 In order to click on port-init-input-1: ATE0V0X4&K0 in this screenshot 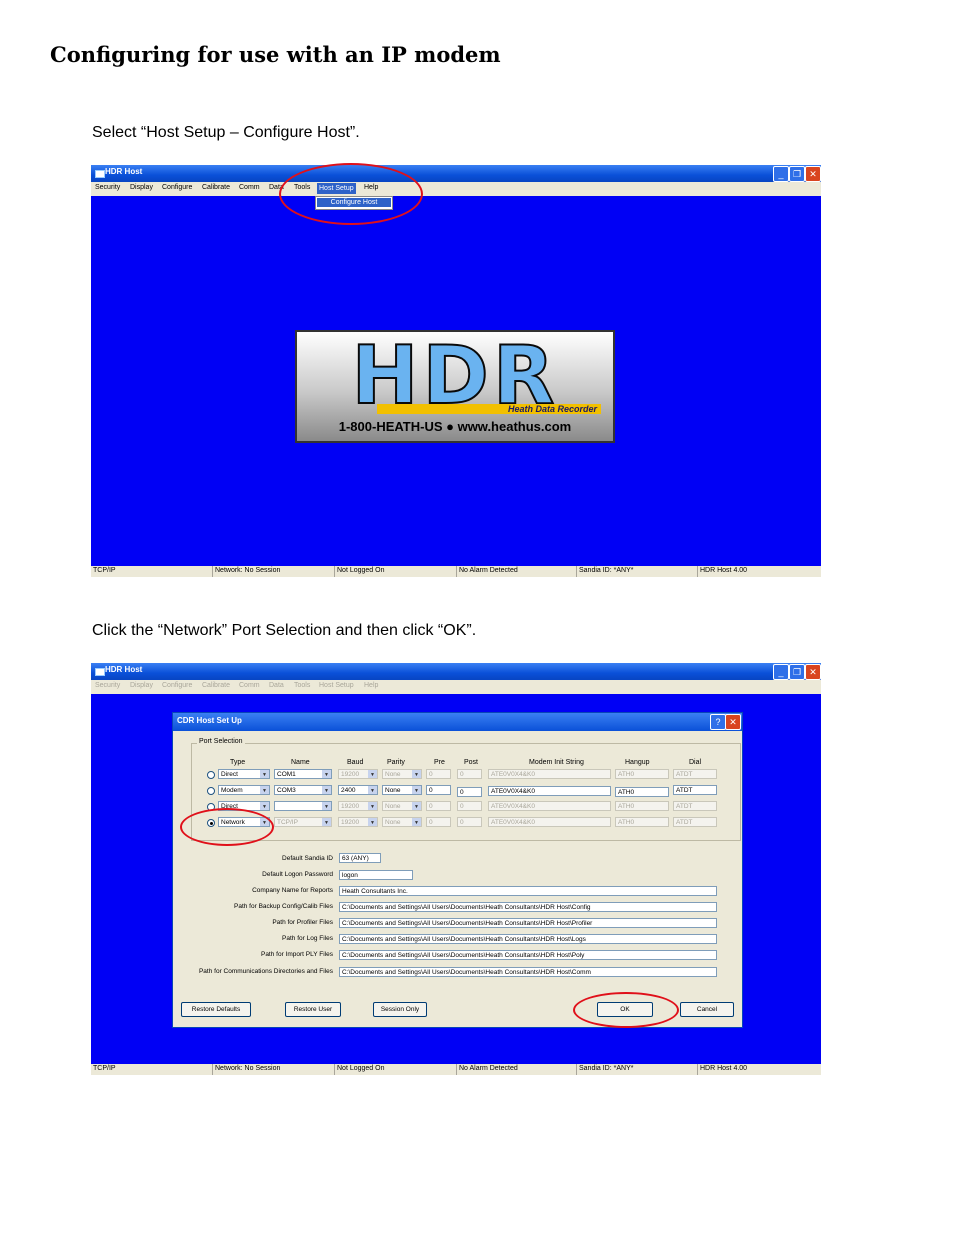, I will do `click(549, 791)`.